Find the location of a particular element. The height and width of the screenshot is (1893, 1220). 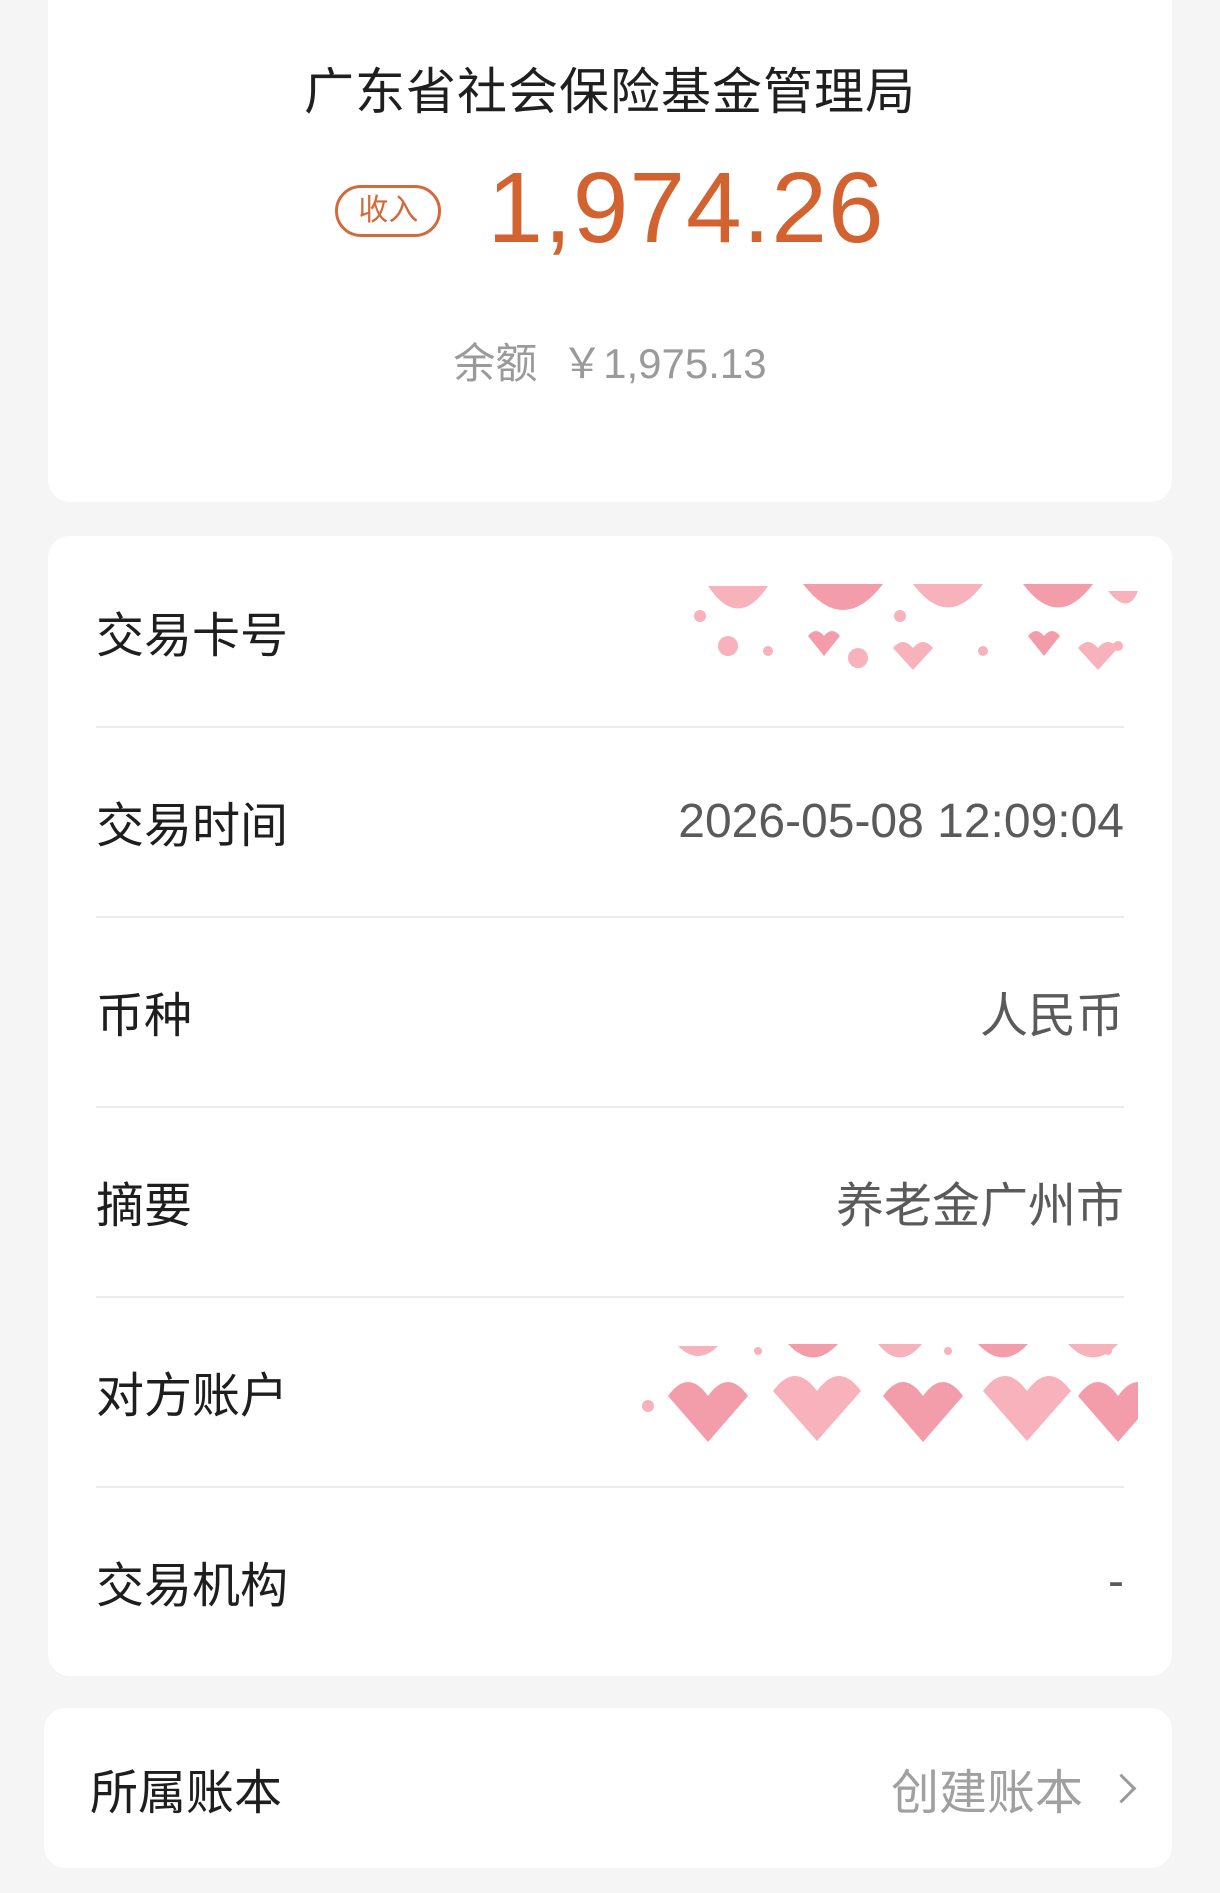

summary-value: 养老金广州市 is located at coordinates (979, 1206).